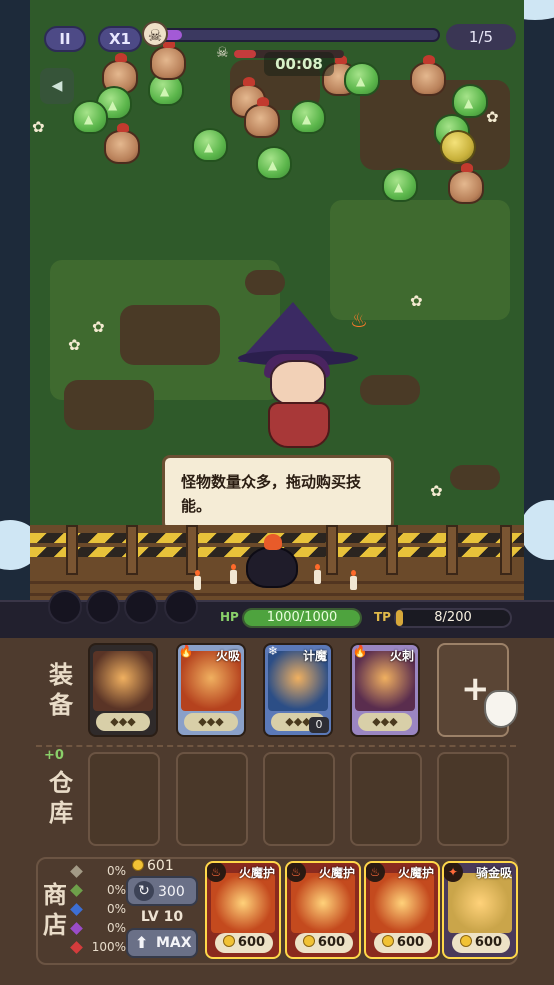 Image resolution: width=554 pixels, height=985 pixels. Describe the element at coordinates (162, 943) in the screenshot. I see `level-up-button: ⬆ MAX` at that location.